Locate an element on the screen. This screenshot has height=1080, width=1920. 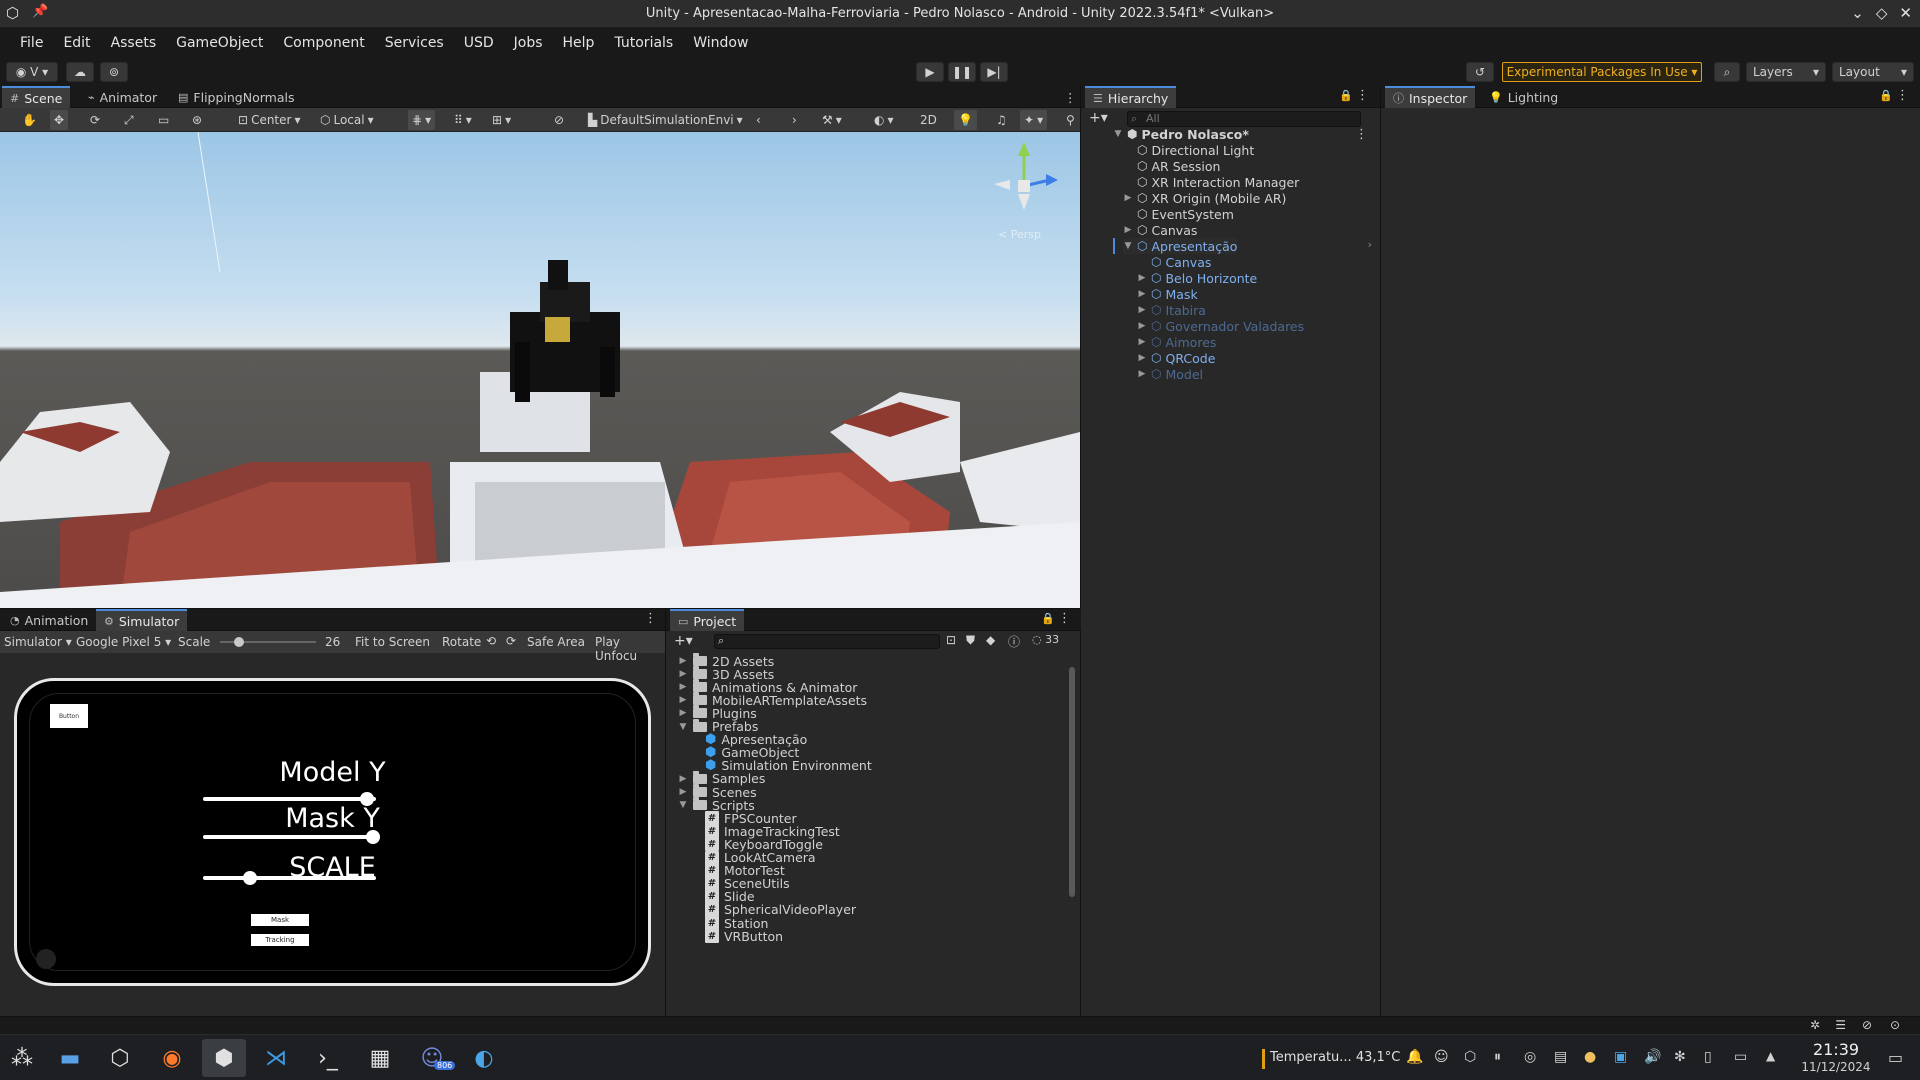
mode-dropdown: Simulator ▾ is located at coordinates (38, 642).